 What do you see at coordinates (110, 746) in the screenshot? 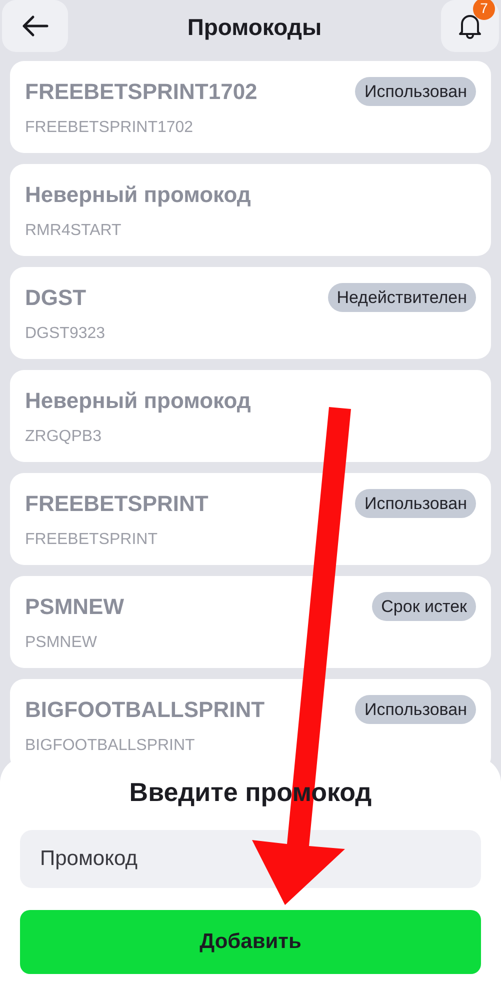
I see `promocode-value: BIGFOOTBALLSPRINT` at bounding box center [110, 746].